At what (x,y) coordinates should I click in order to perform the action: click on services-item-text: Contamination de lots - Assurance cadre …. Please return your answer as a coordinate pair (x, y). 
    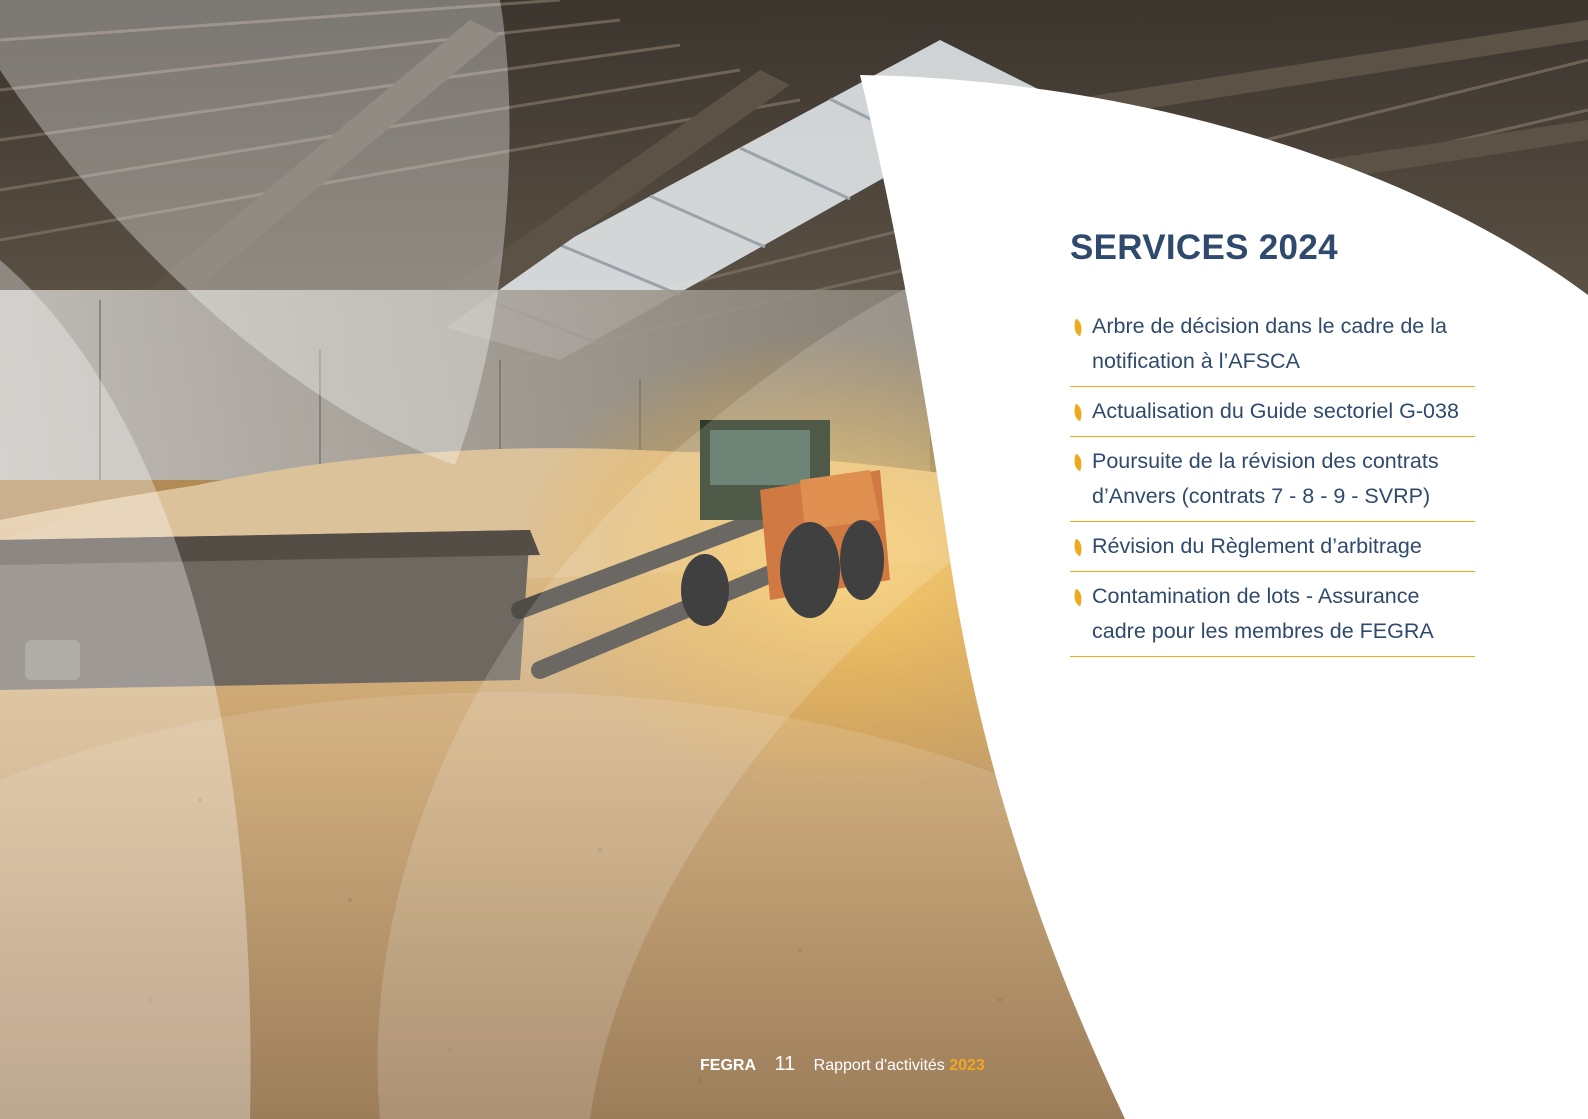
    Looking at the image, I should click on (1263, 613).